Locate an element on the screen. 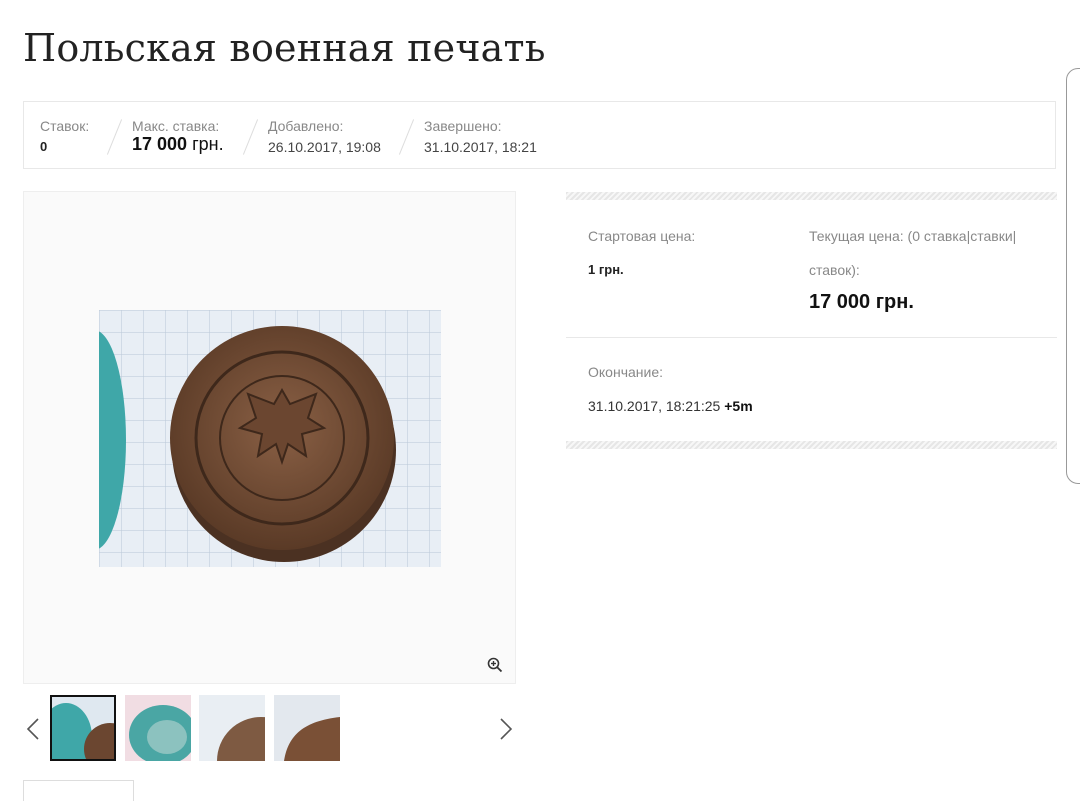 The width and height of the screenshot is (1080, 801). zoom-in-icon is located at coordinates (495, 665).